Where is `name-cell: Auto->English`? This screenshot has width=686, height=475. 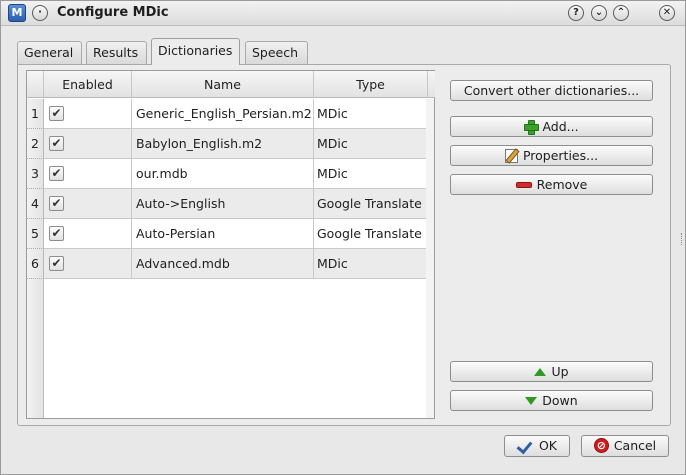
name-cell: Auto->English is located at coordinates (223, 203).